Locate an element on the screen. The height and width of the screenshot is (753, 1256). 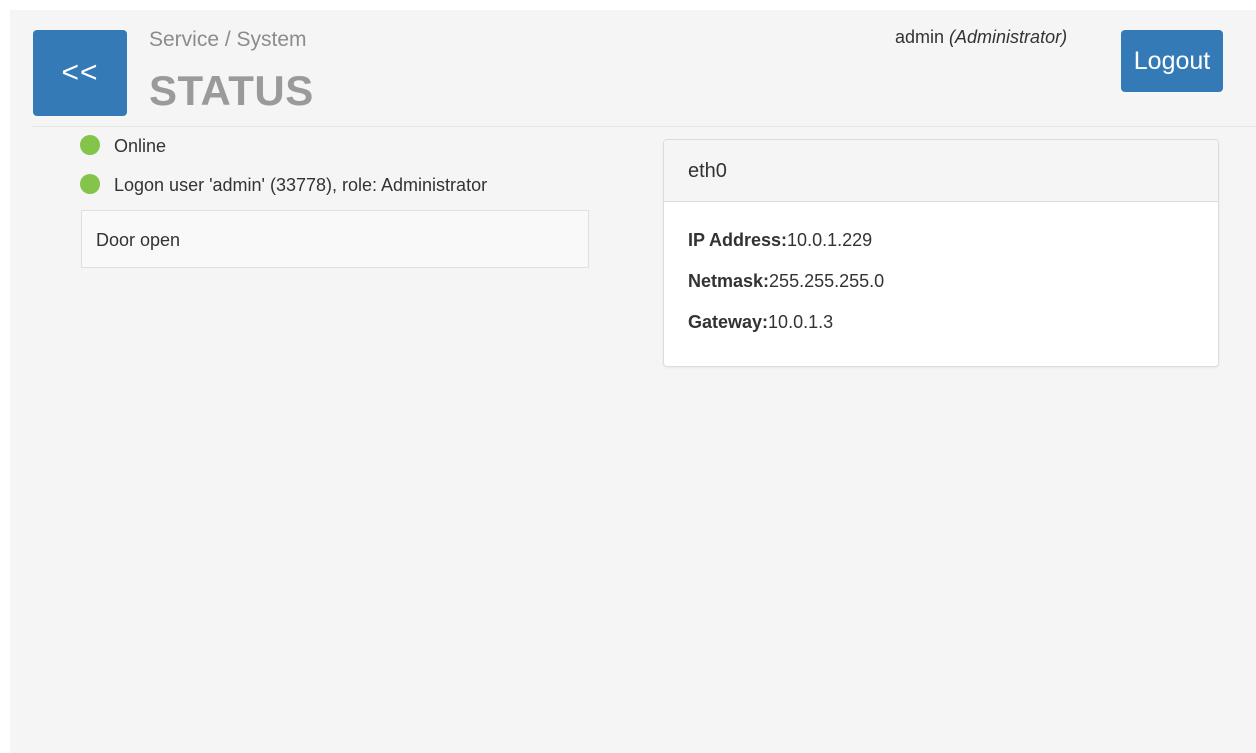
status-logon-icon is located at coordinates (90, 184).